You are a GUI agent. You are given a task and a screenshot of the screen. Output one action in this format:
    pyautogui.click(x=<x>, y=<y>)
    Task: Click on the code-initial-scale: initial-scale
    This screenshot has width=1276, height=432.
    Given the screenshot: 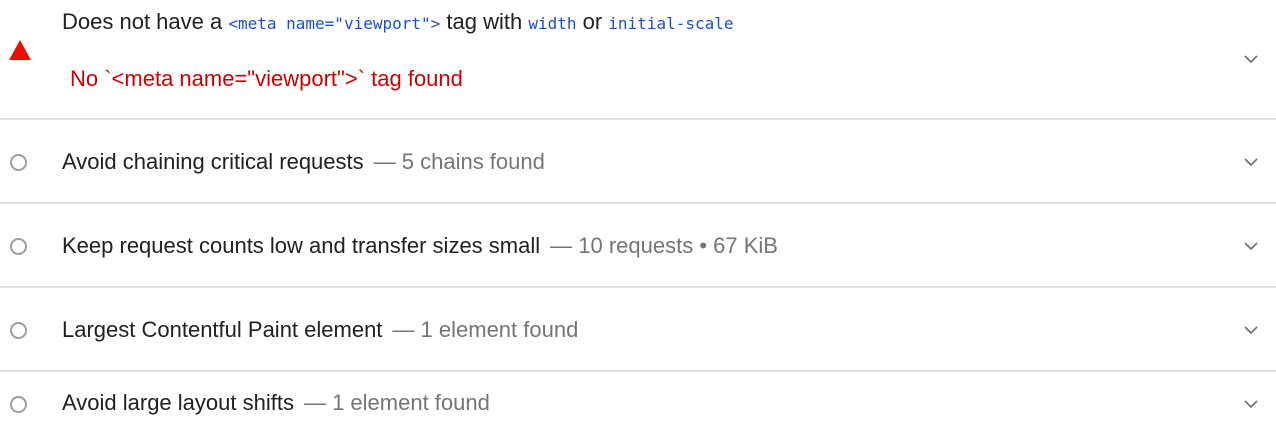 What is the action you would take?
    pyautogui.click(x=671, y=23)
    